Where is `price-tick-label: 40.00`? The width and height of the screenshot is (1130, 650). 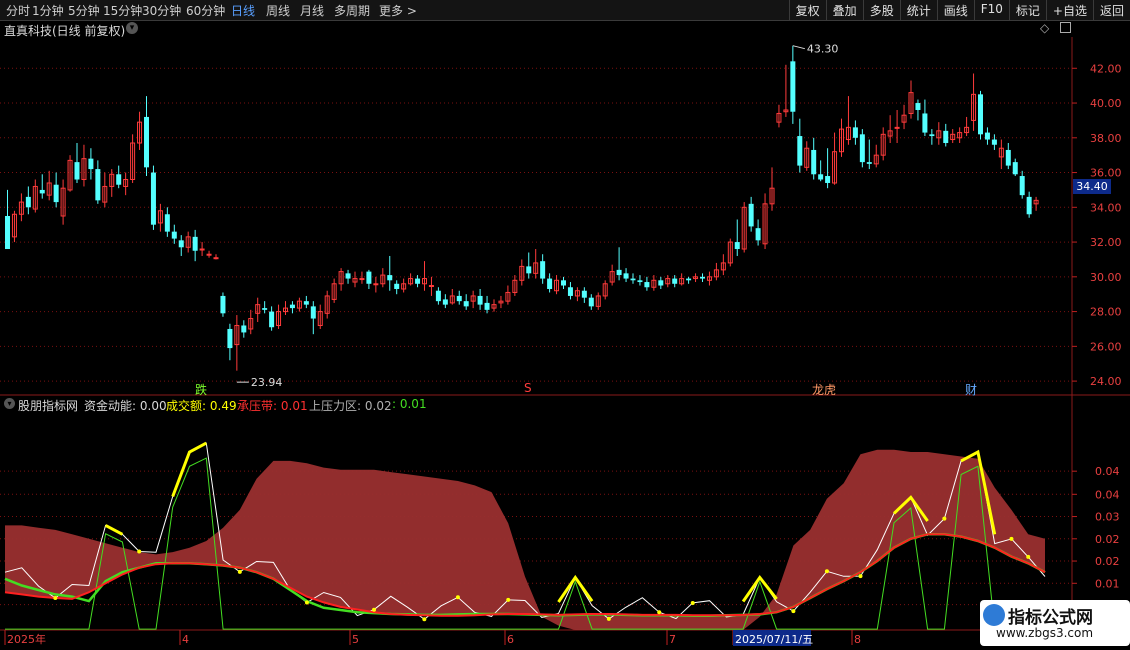 price-tick-label: 40.00 is located at coordinates (1106, 103).